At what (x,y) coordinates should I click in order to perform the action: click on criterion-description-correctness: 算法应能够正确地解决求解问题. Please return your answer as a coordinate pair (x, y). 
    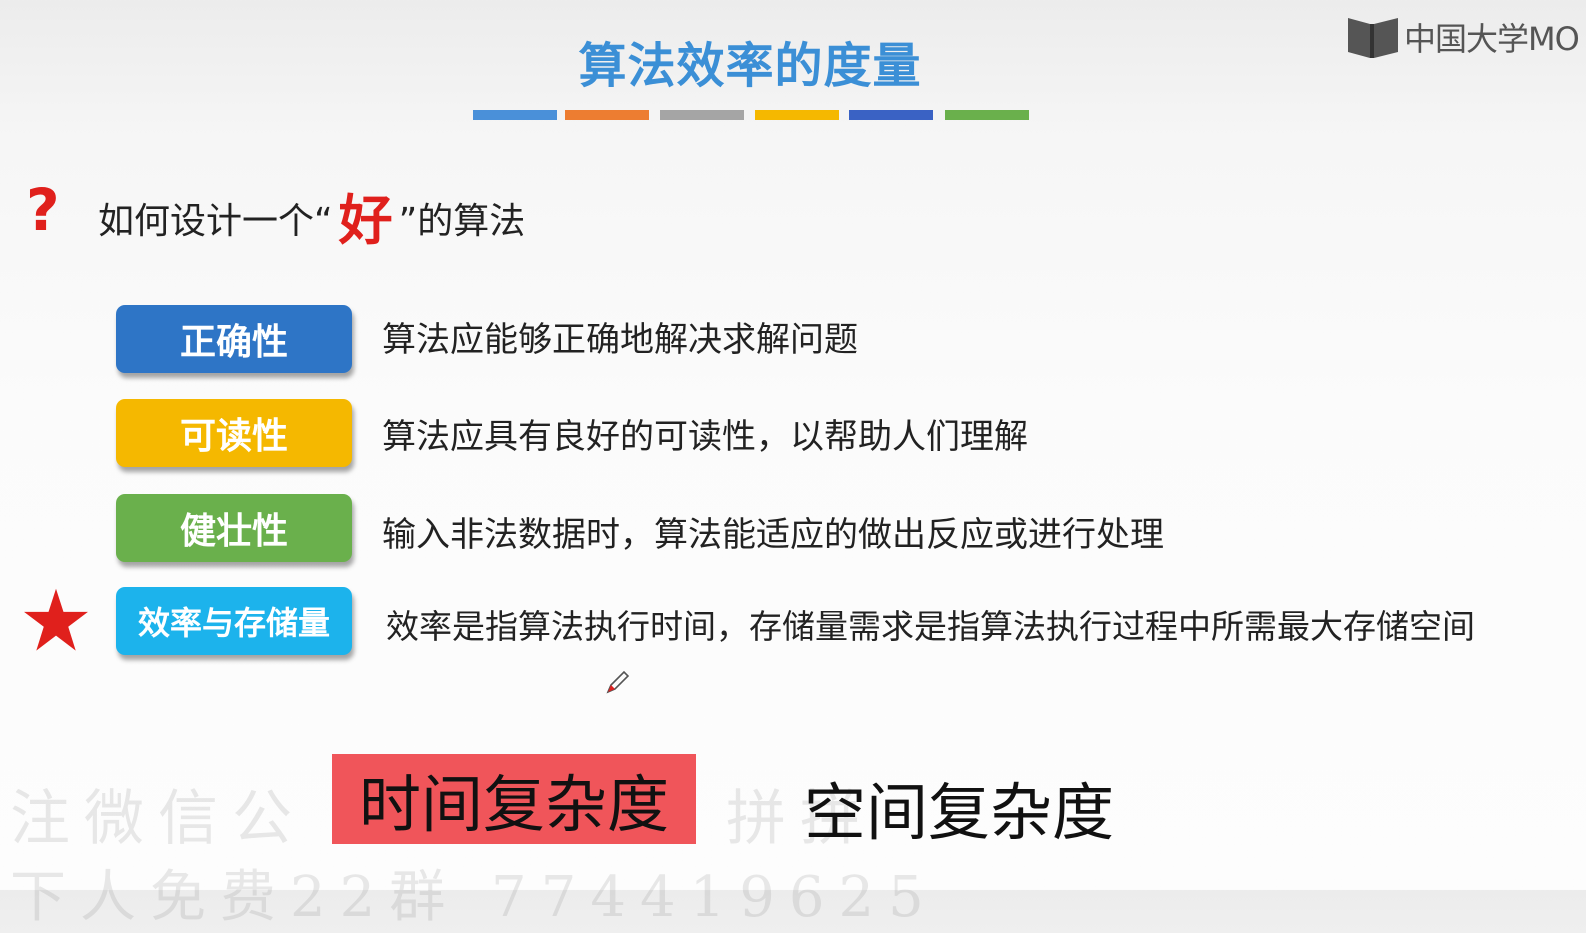
    Looking at the image, I should click on (620, 340).